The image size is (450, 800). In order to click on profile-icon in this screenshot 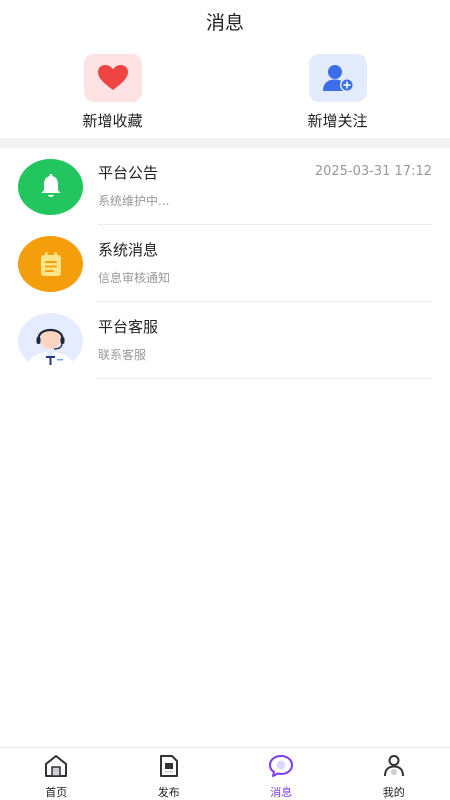, I will do `click(394, 768)`.